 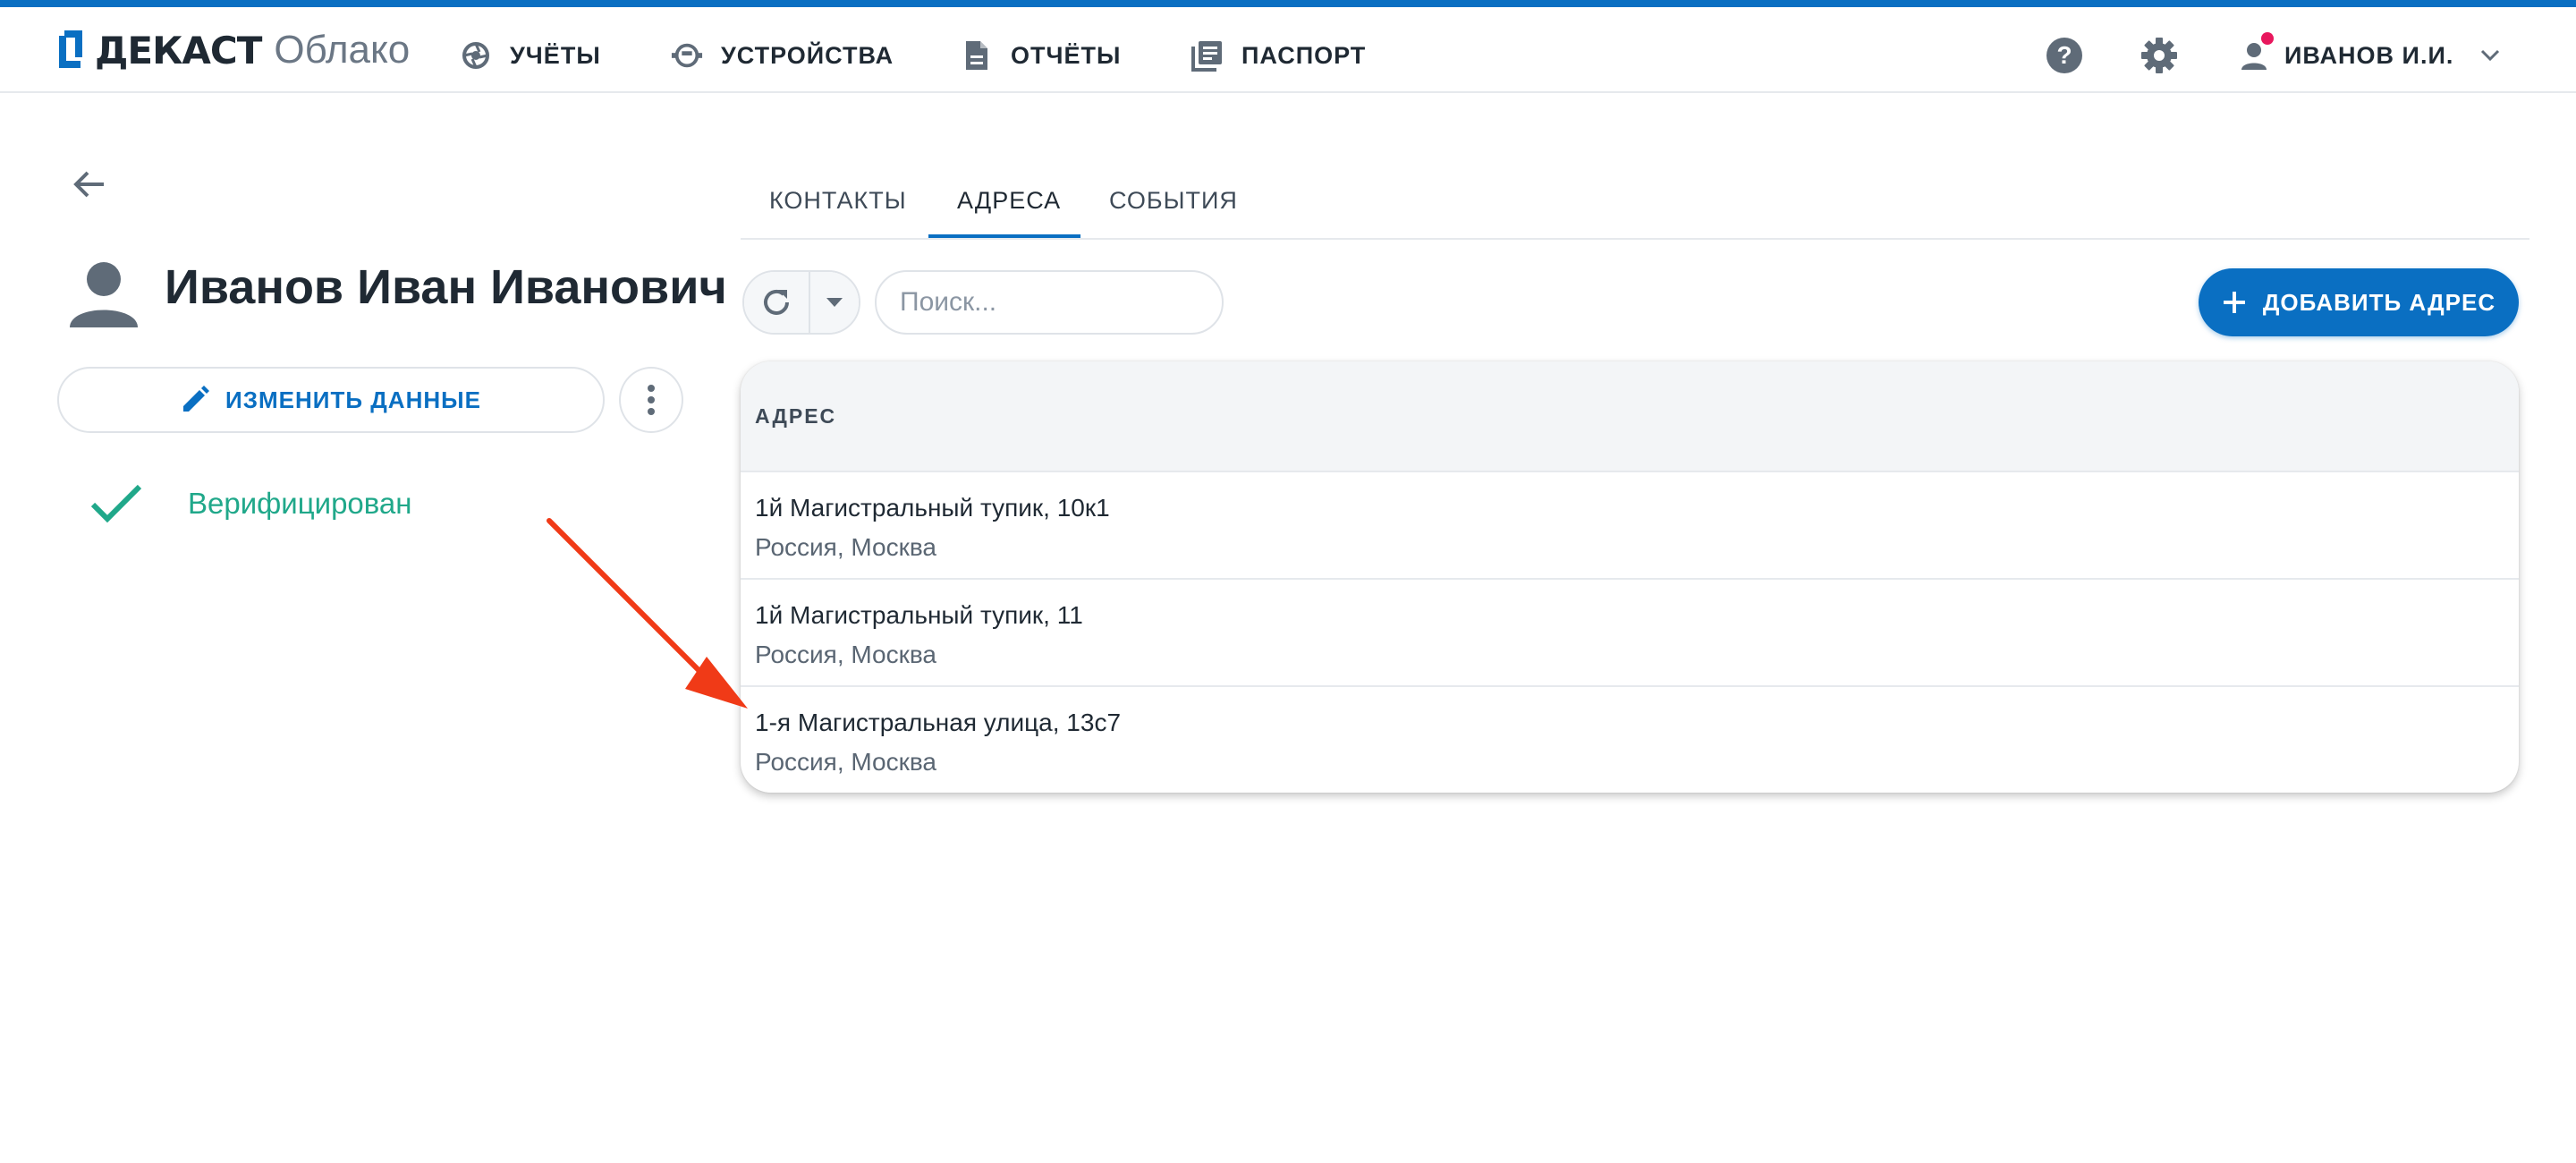 What do you see at coordinates (300, 504) in the screenshot?
I see `verification-label: Верифицирован` at bounding box center [300, 504].